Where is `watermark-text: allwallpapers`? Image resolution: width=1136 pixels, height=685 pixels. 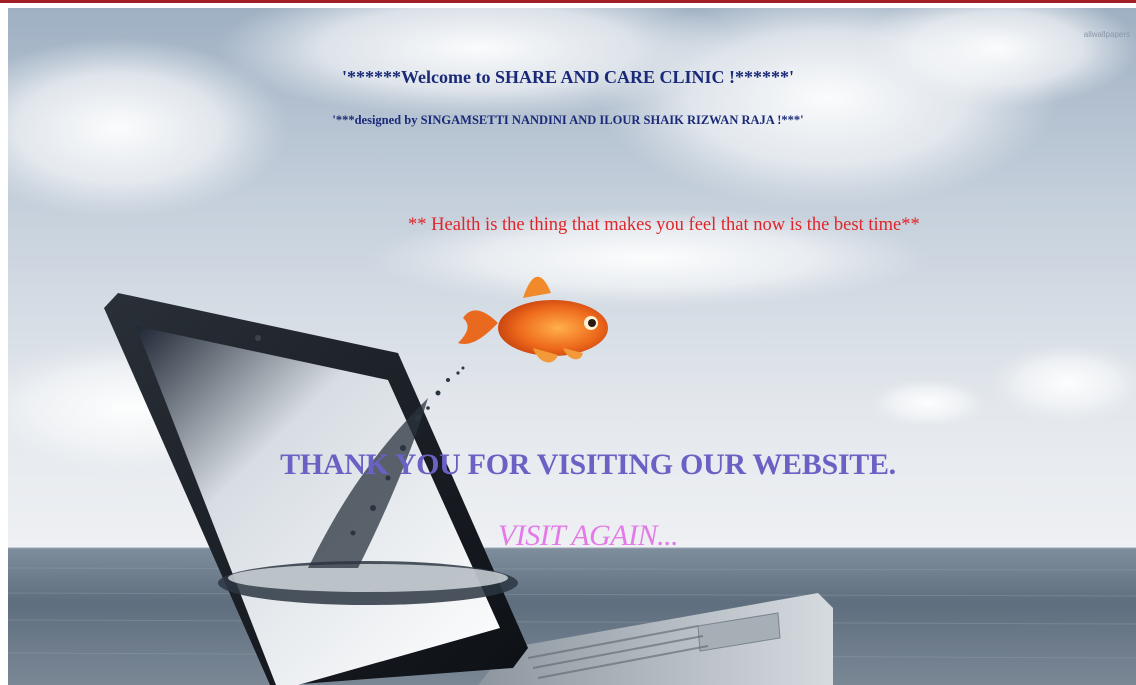
watermark-text: allwallpapers is located at coordinates (1106, 34).